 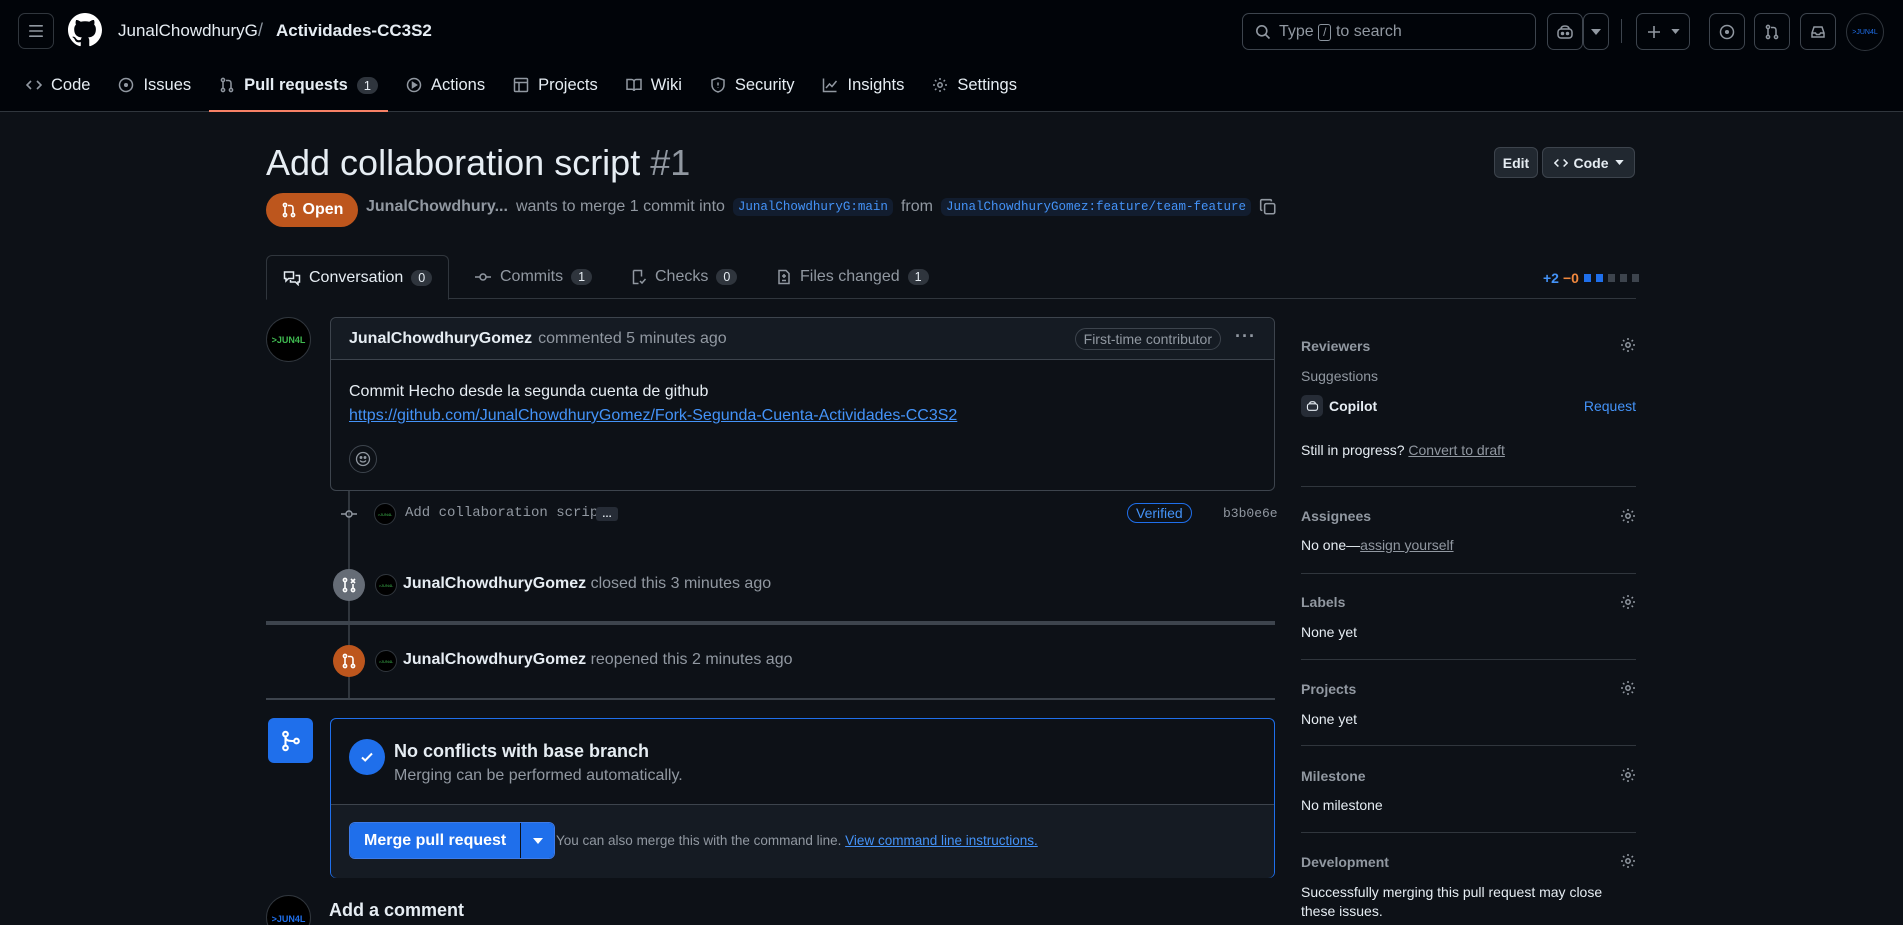 What do you see at coordinates (506, 513) in the screenshot?
I see `commit-message: Add collaboration script` at bounding box center [506, 513].